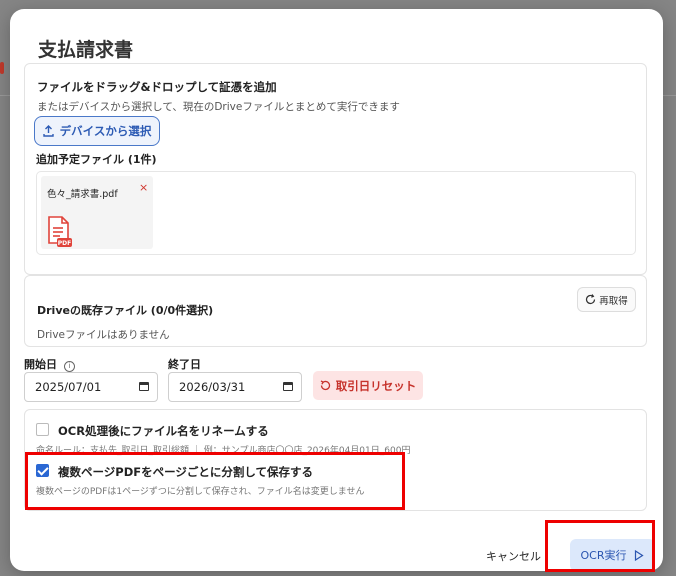  Describe the element at coordinates (82, 194) in the screenshot. I see `file-name: 色々_請求書.pdf` at that location.